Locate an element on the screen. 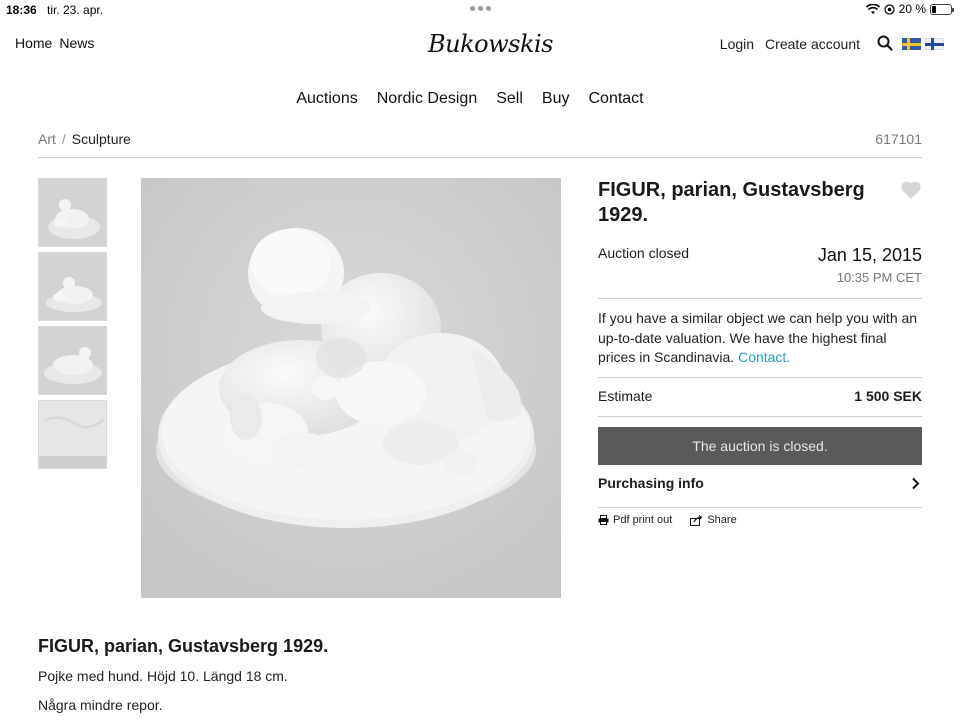 This screenshot has height=720, width=960. contact-link: Contact. is located at coordinates (764, 357).